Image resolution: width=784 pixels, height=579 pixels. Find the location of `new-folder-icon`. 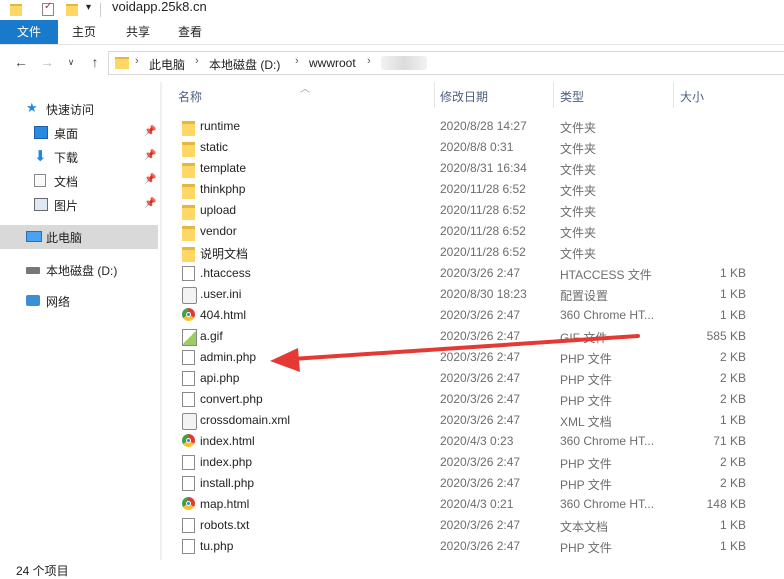

new-folder-icon is located at coordinates (72, 10).